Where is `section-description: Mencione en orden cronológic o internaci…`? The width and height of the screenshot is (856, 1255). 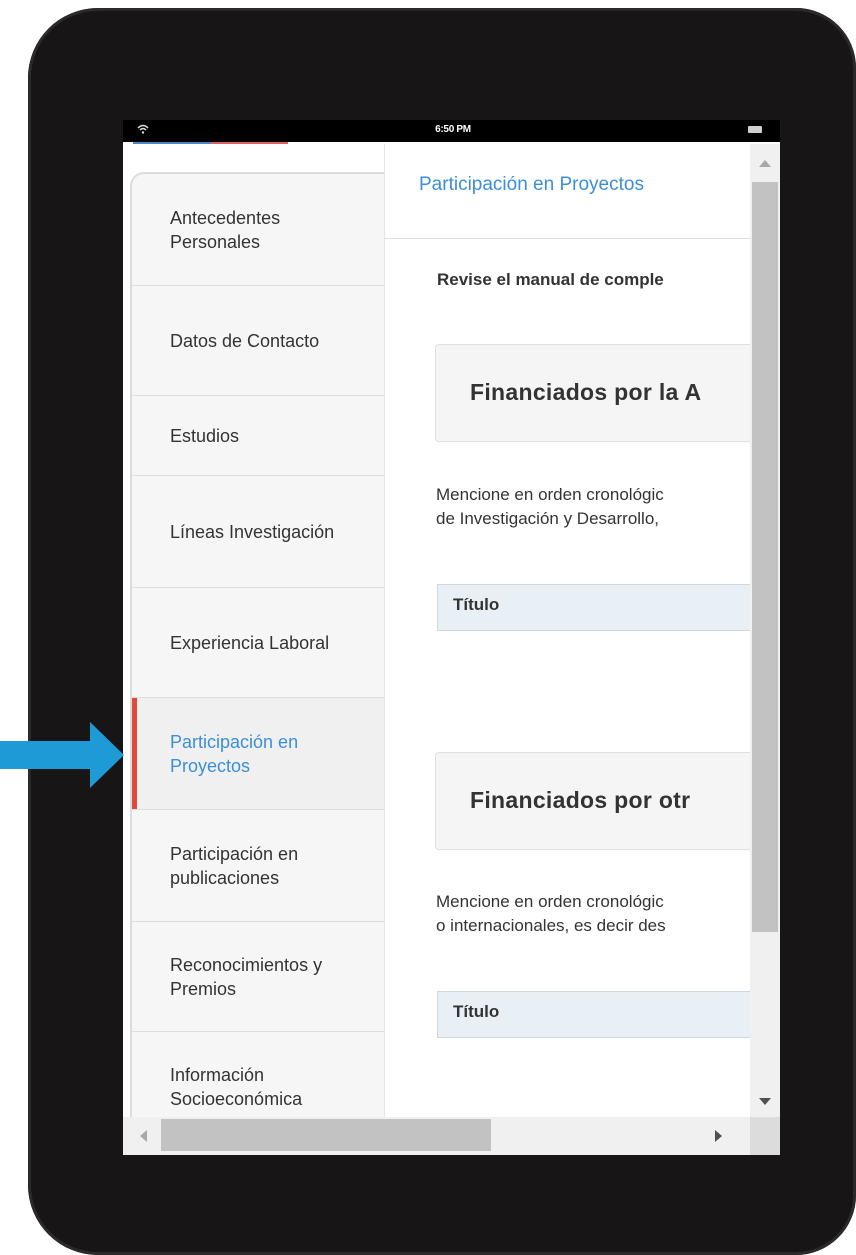 section-description: Mencione en orden cronológic o internaci… is located at coordinates (593, 914).